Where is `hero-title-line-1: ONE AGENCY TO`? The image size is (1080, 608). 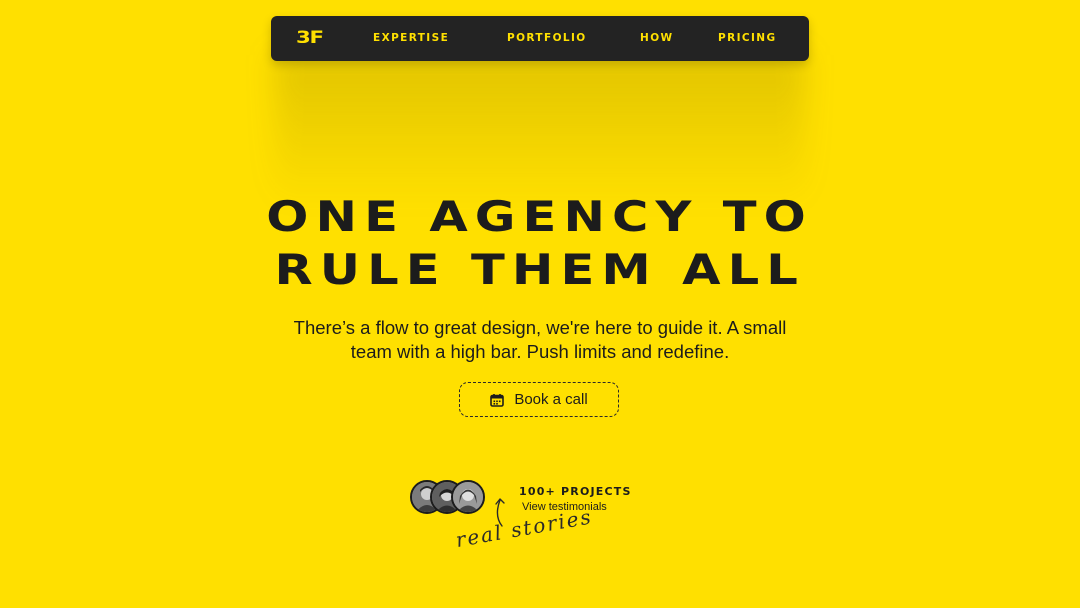
hero-title-line-1: ONE AGENCY TO is located at coordinates (540, 216).